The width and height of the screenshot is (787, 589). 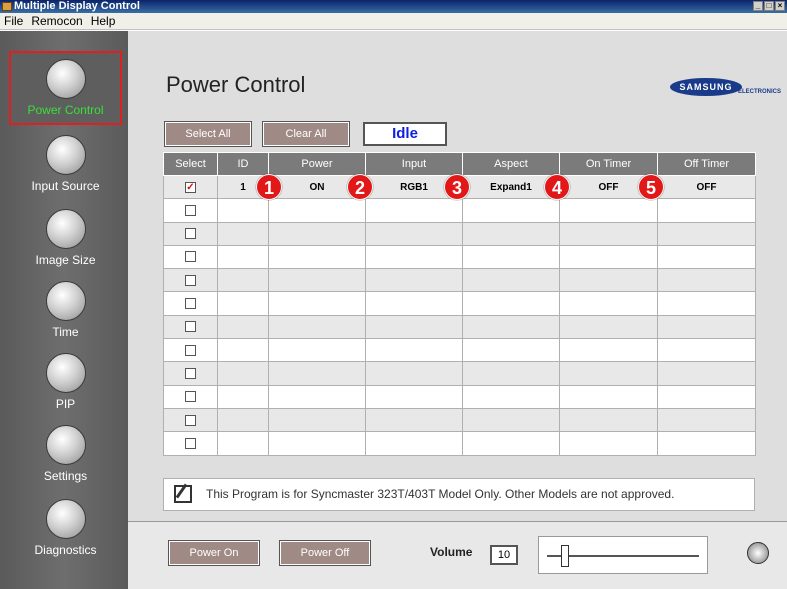 What do you see at coordinates (706, 164) in the screenshot?
I see `col-off-timer: Off Timer` at bounding box center [706, 164].